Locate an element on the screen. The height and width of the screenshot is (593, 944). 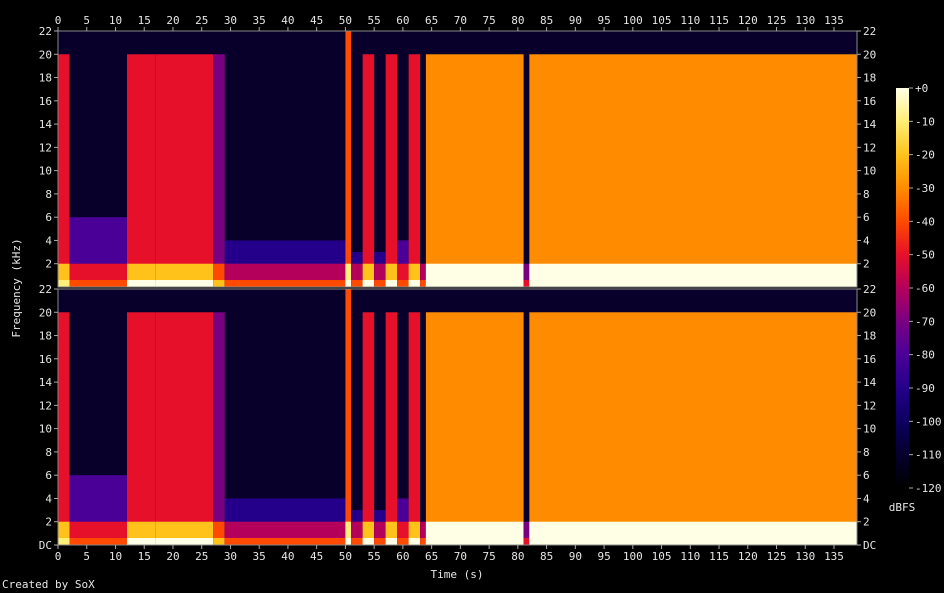
y-tick-label: 2 is located at coordinates (866, 522).